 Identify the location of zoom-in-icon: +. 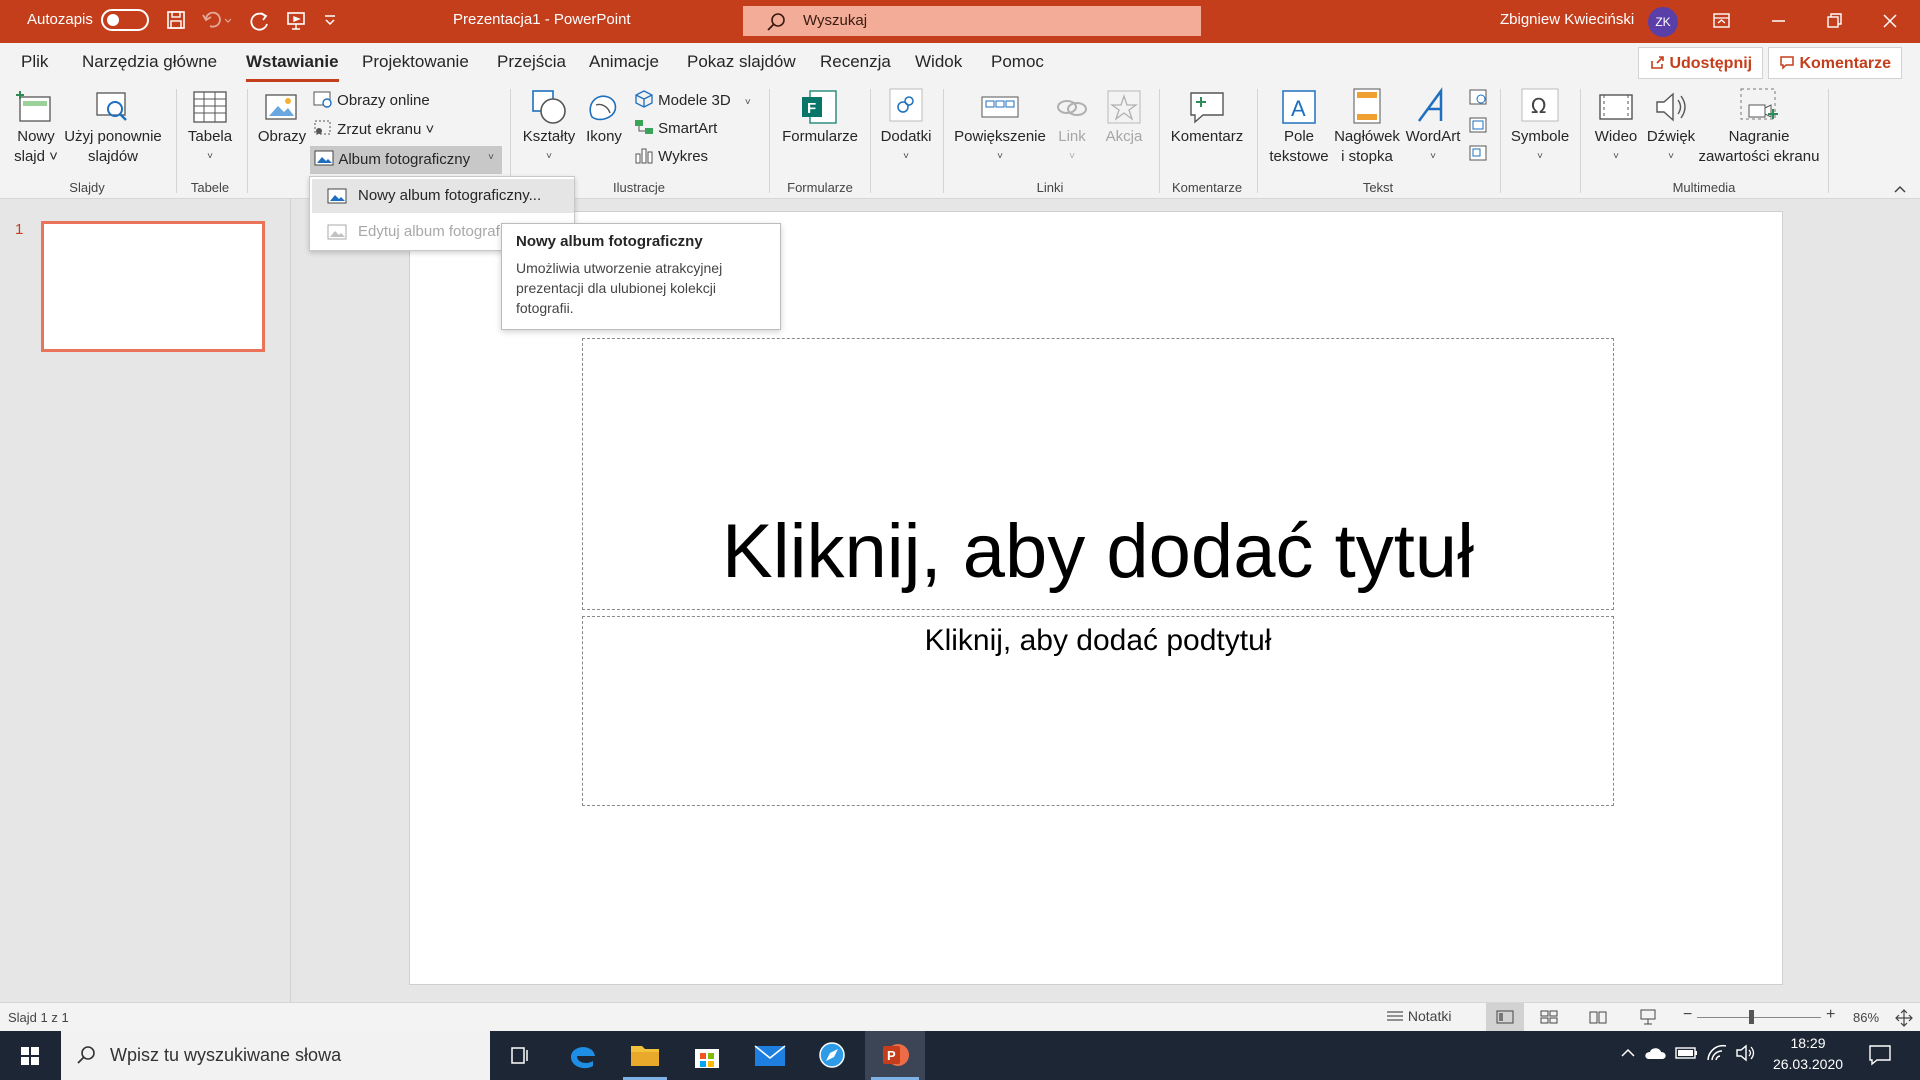
(1830, 1015).